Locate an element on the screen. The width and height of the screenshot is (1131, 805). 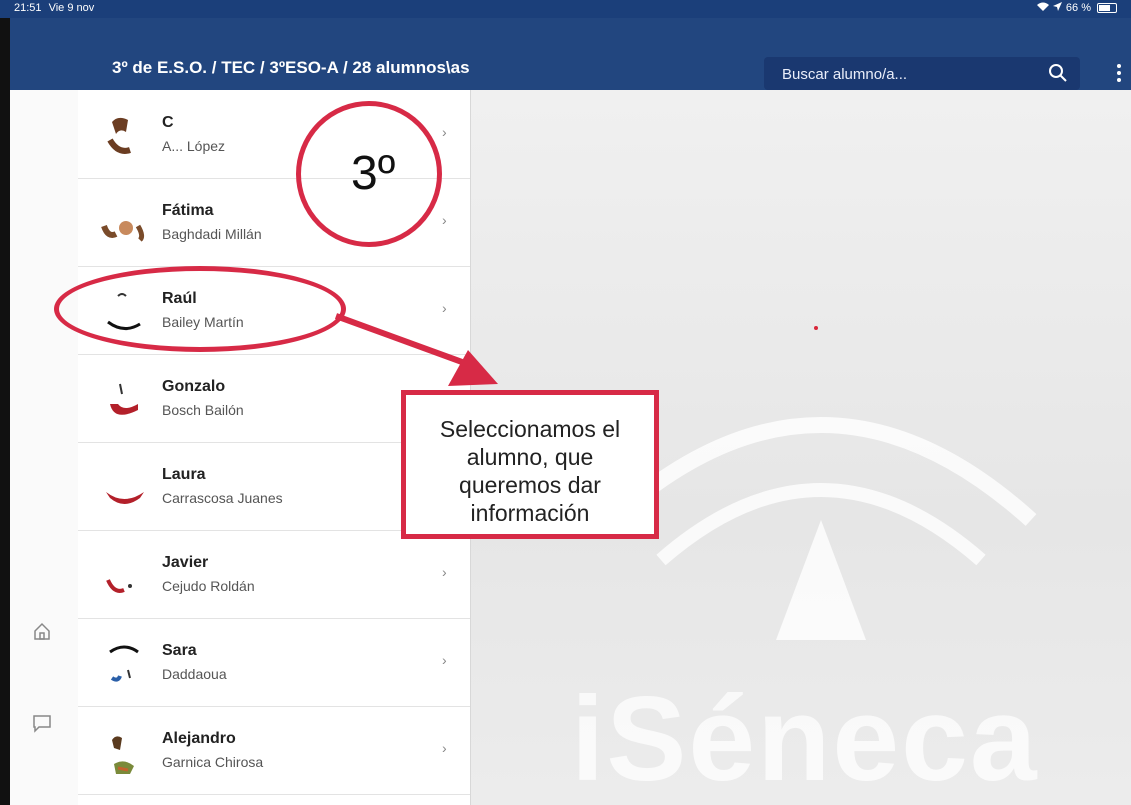
student-first-name: C is located at coordinates (168, 122).